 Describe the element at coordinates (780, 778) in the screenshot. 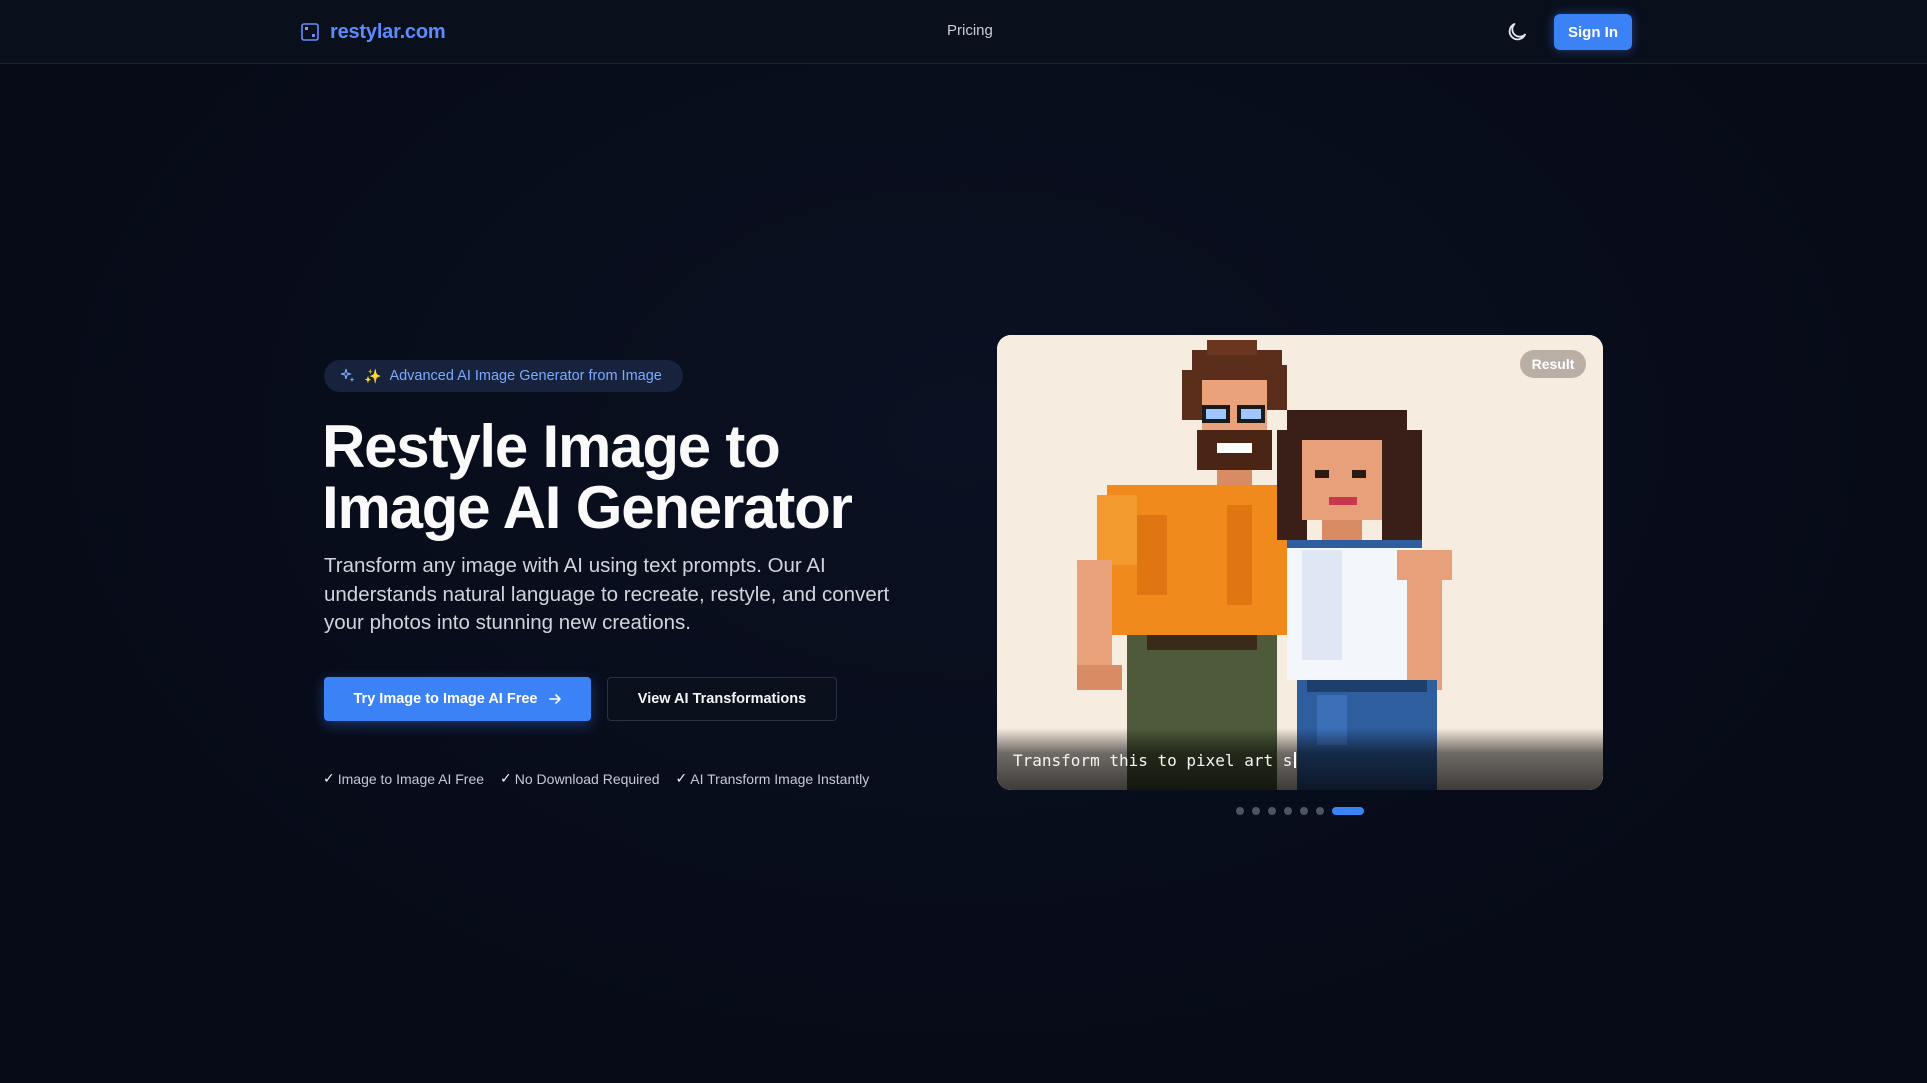

I see `feature-label: AI Transform Image Instantly` at that location.